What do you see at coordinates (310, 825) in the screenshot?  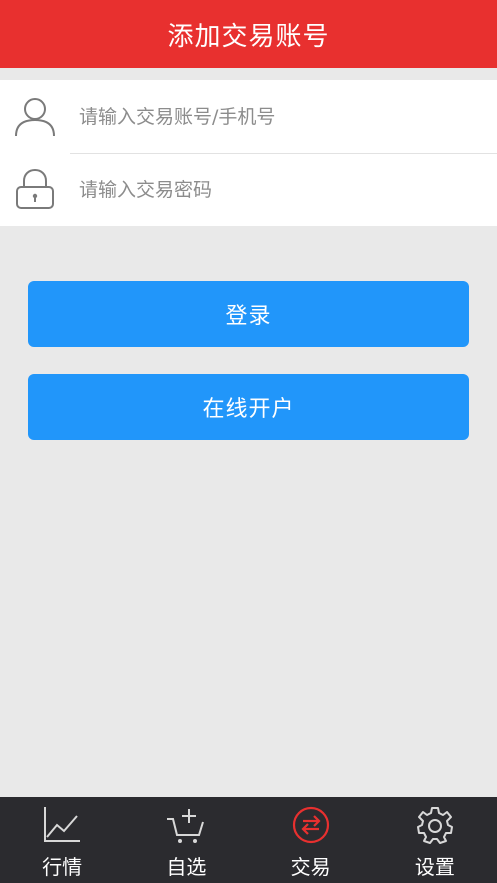 I see `exchange-icon` at bounding box center [310, 825].